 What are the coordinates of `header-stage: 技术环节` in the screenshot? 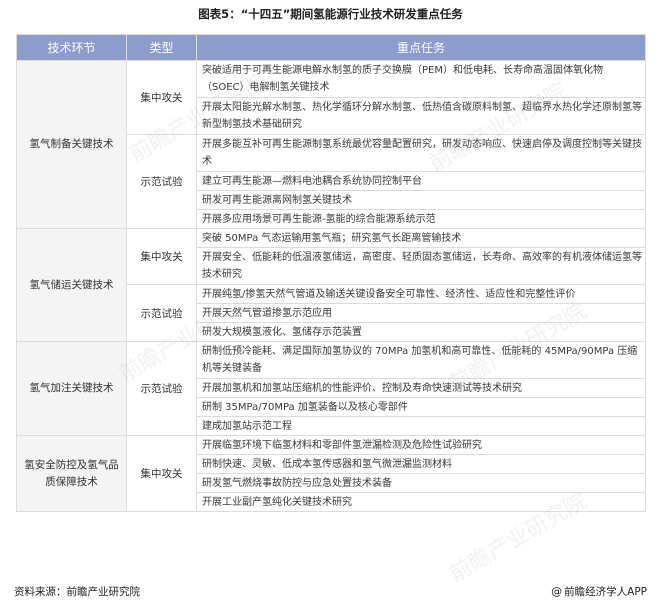 It's located at (71, 47).